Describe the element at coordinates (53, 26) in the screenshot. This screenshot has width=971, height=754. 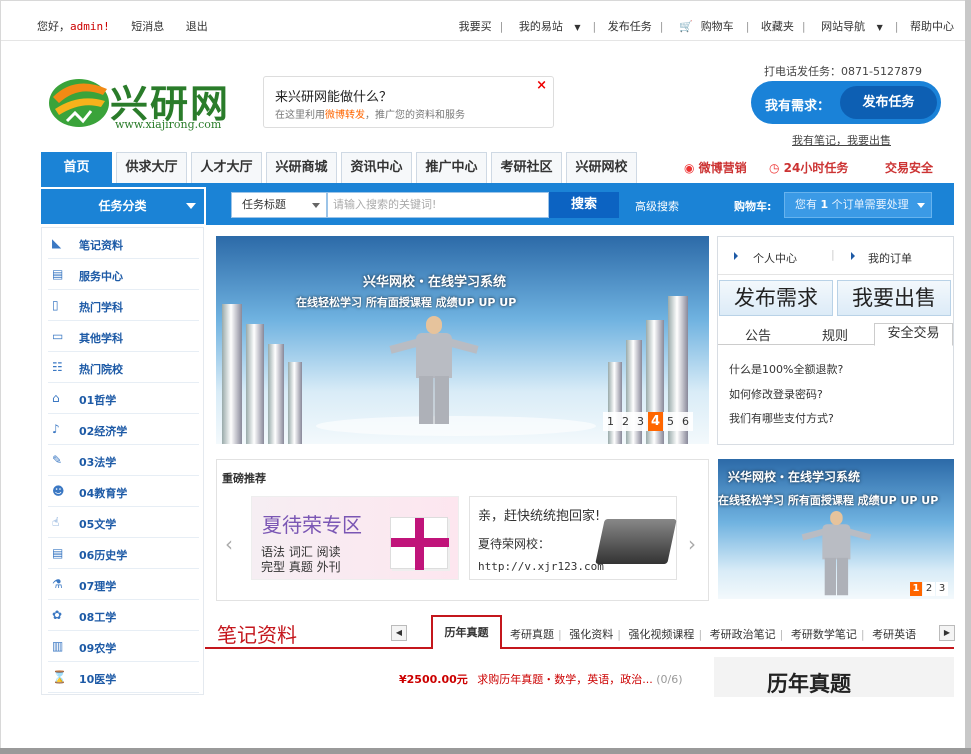
I see `greeting: 您好，` at that location.